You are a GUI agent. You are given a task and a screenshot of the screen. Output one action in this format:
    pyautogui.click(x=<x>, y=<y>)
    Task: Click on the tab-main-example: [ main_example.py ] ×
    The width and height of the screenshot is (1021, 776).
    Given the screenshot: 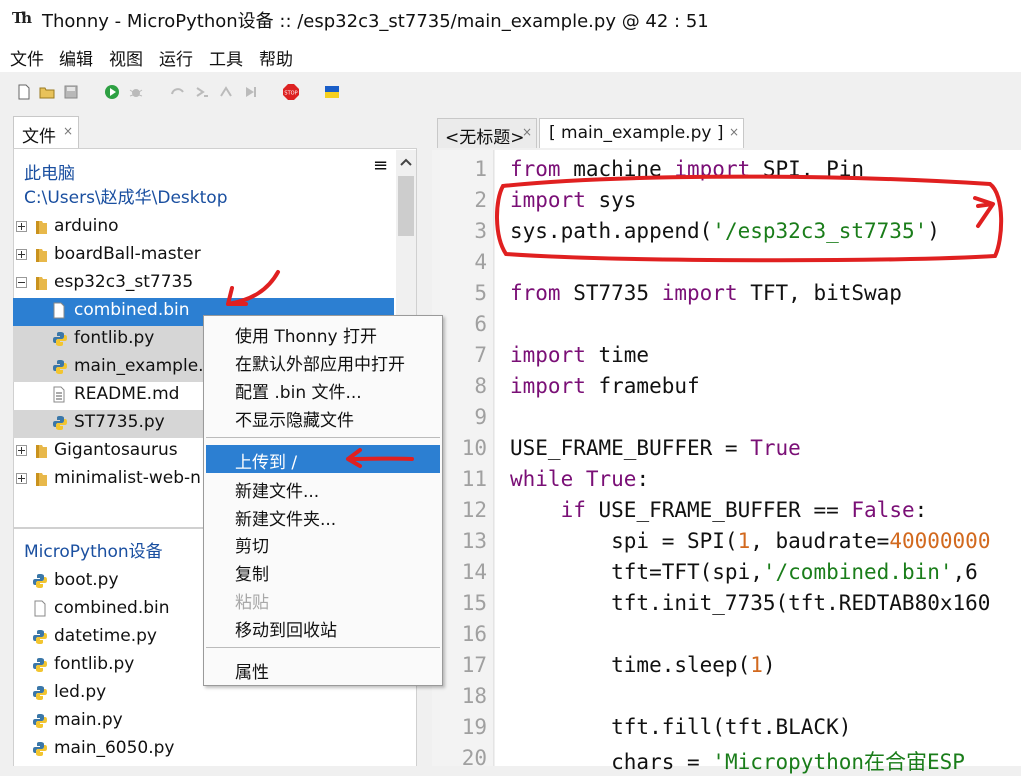 What is the action you would take?
    pyautogui.click(x=641, y=133)
    